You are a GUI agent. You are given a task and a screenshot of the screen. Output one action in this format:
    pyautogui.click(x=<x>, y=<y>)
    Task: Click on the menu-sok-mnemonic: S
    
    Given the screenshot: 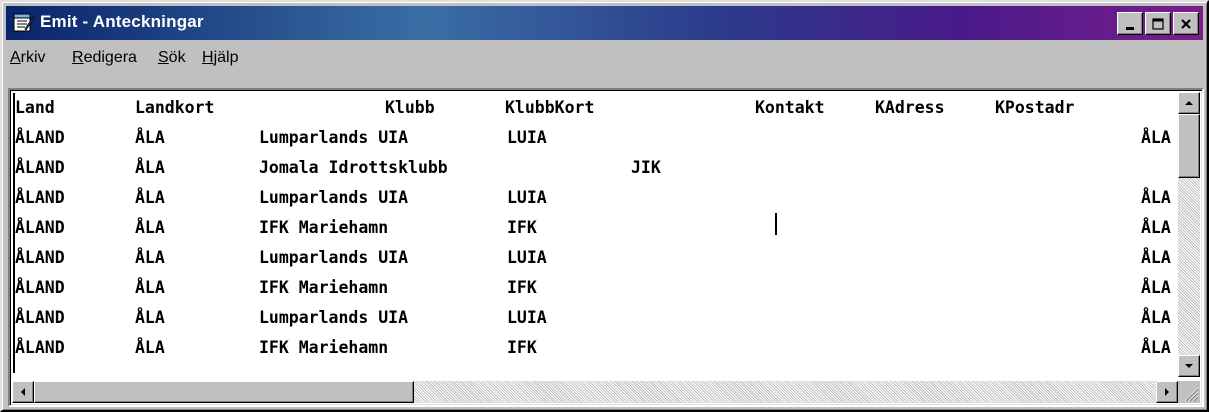 What is the action you would take?
    pyautogui.click(x=163, y=57)
    